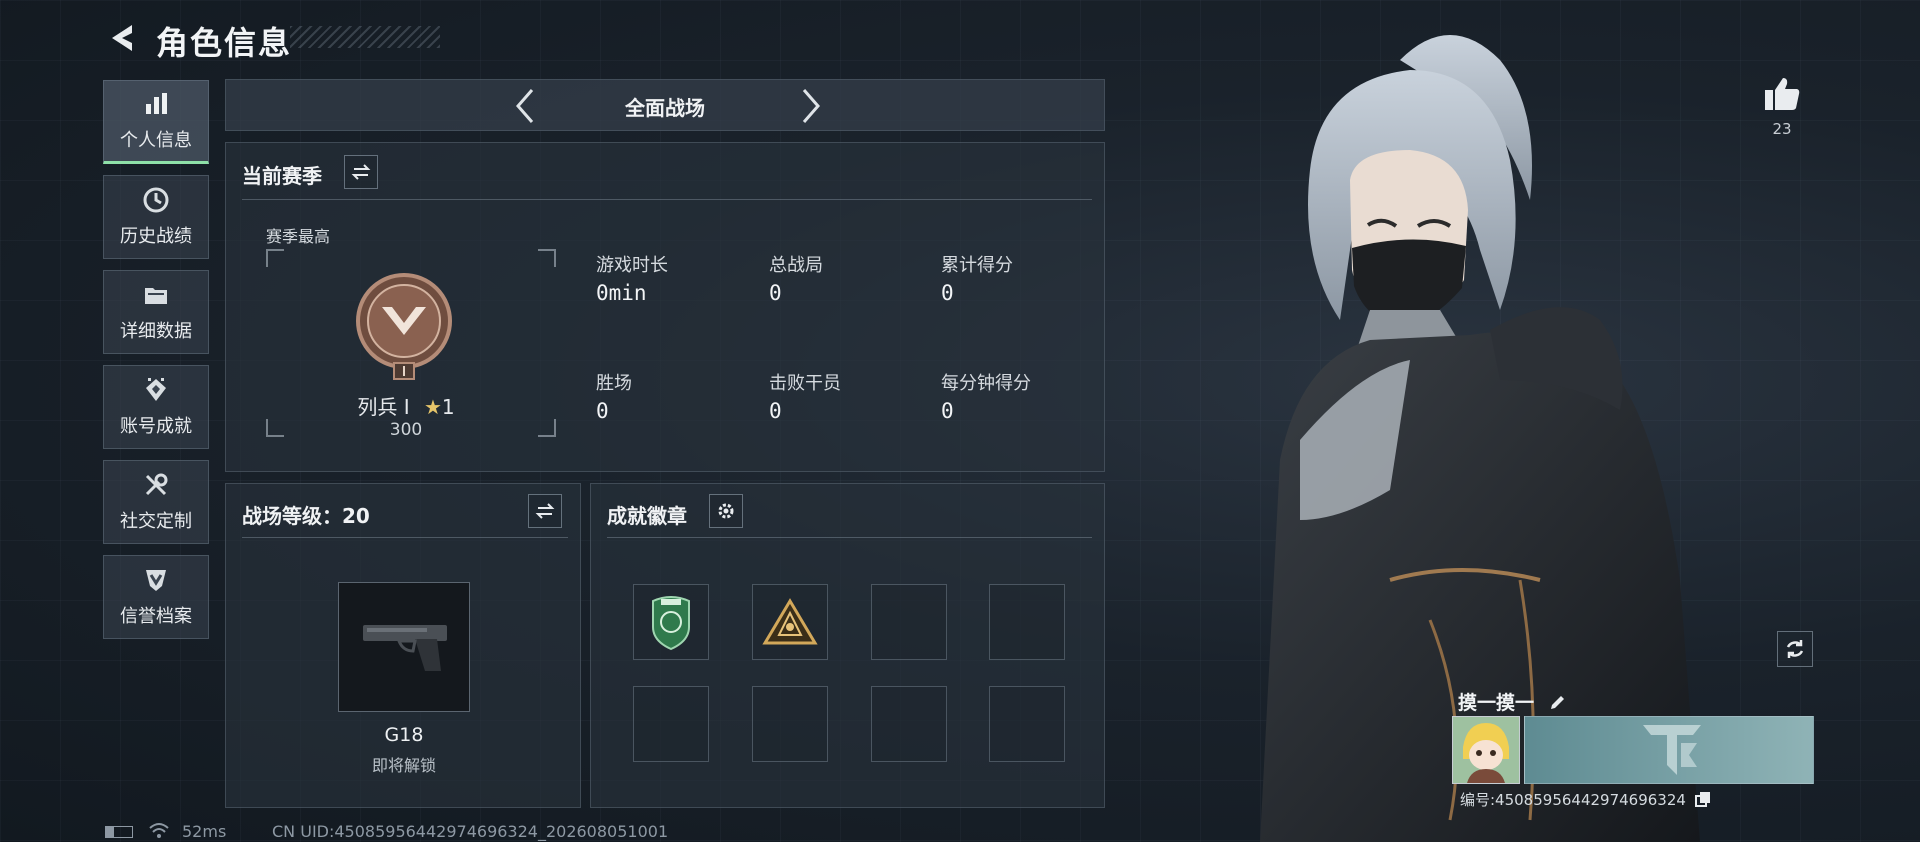  Describe the element at coordinates (156, 122) in the screenshot. I see `sidebar-item-personal-info: 个人信息` at that location.